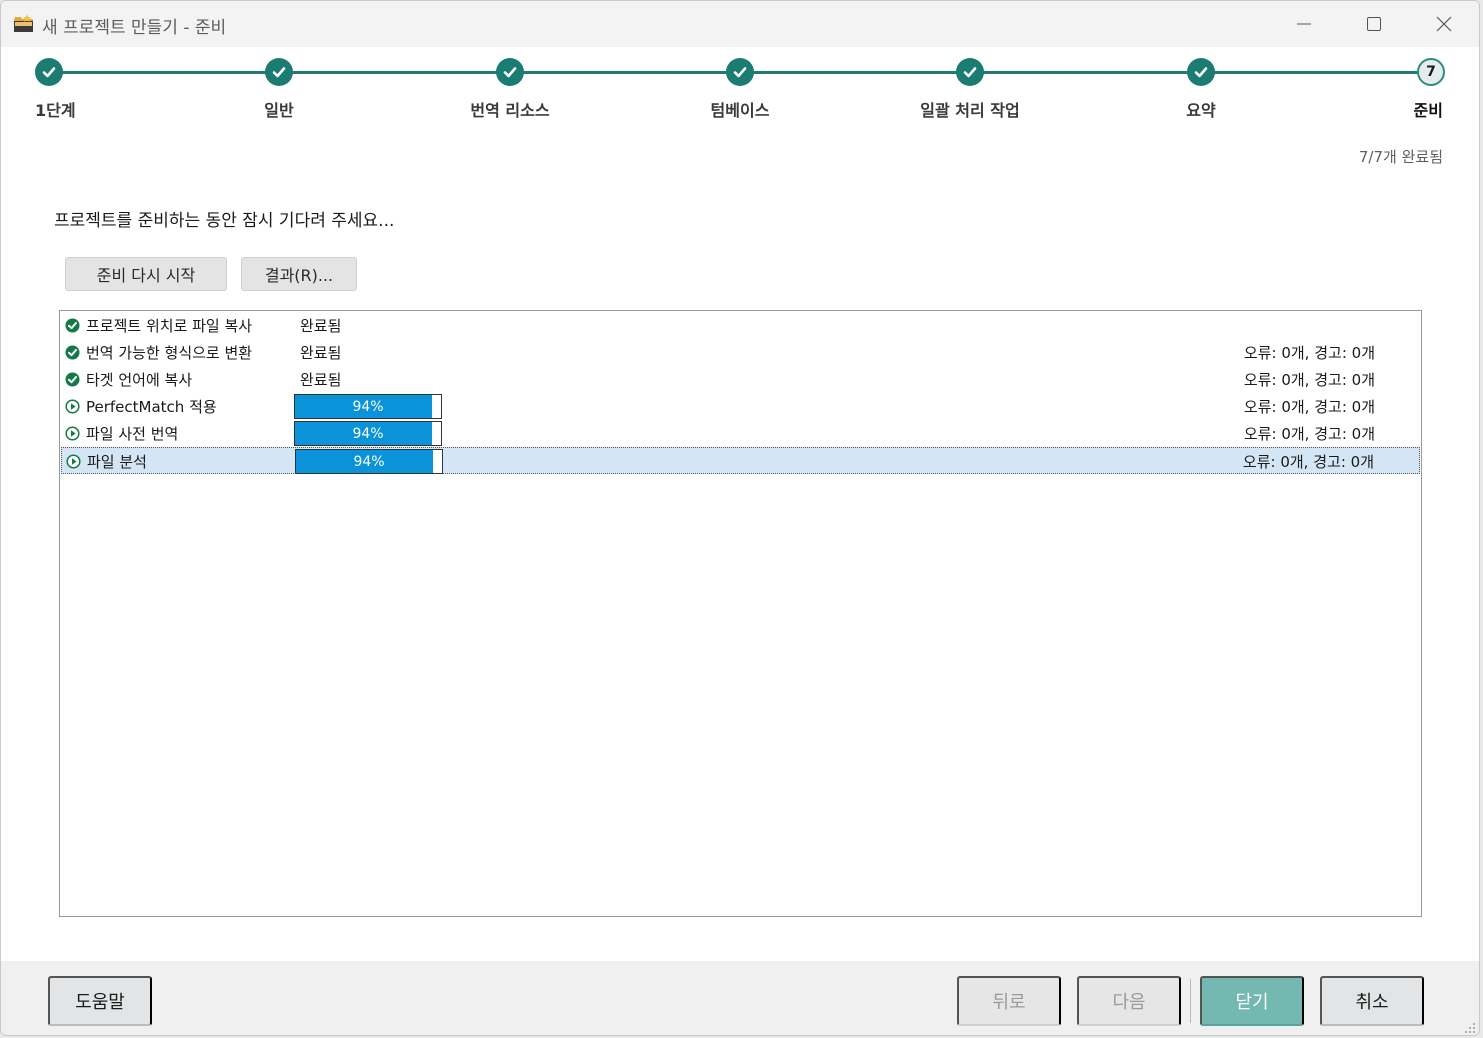 This screenshot has width=1483, height=1038. Describe the element at coordinates (139, 380) in the screenshot. I see `task-name: 타겟 언어에 복사` at that location.